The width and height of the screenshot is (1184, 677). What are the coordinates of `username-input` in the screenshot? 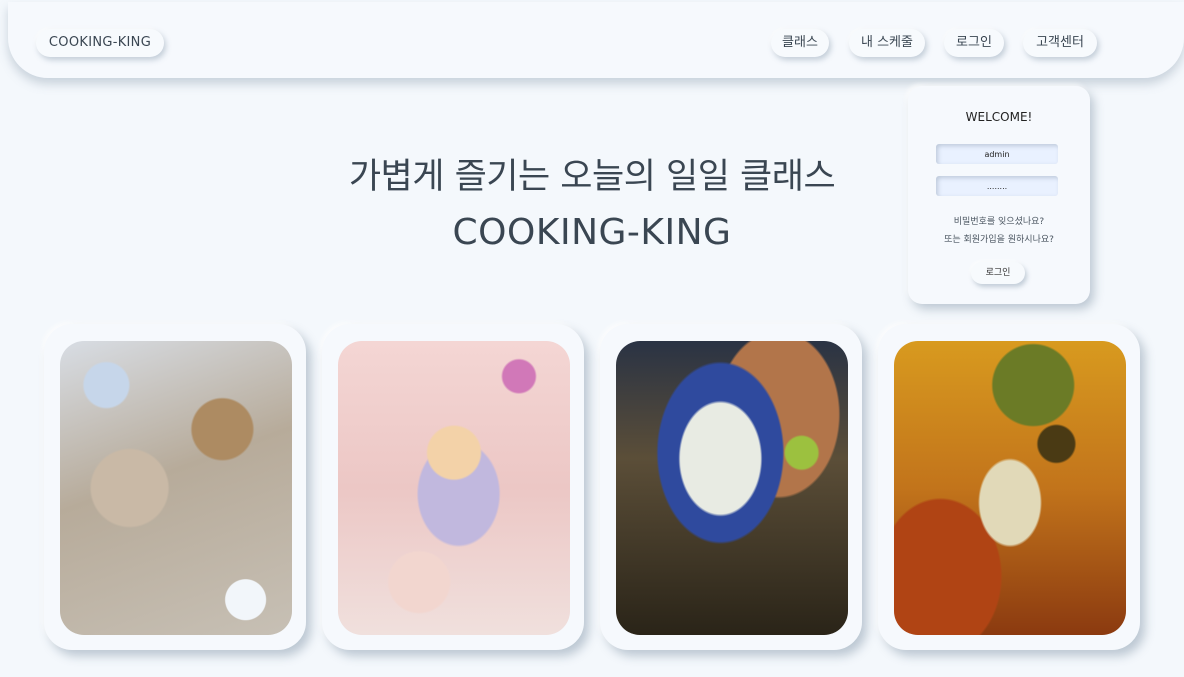 It's located at (997, 154).